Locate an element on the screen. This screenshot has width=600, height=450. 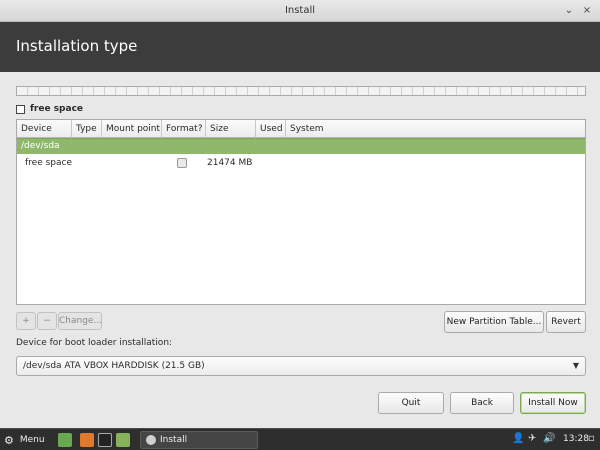
notification-icon: ▫ is located at coordinates (591, 438).